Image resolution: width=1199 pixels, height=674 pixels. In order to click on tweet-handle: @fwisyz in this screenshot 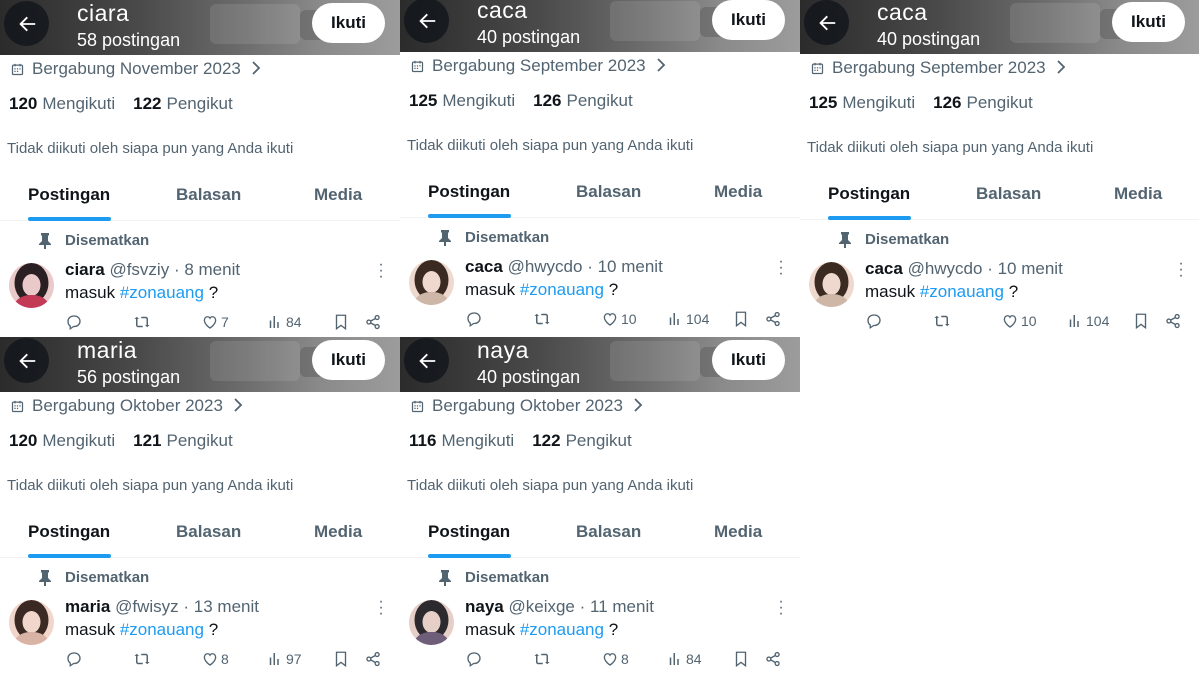, I will do `click(147, 606)`.